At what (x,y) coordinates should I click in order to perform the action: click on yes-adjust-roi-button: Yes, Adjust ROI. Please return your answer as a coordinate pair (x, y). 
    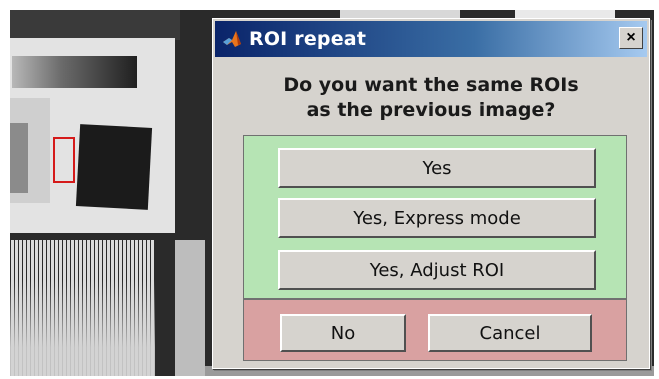
    Looking at the image, I should click on (437, 270).